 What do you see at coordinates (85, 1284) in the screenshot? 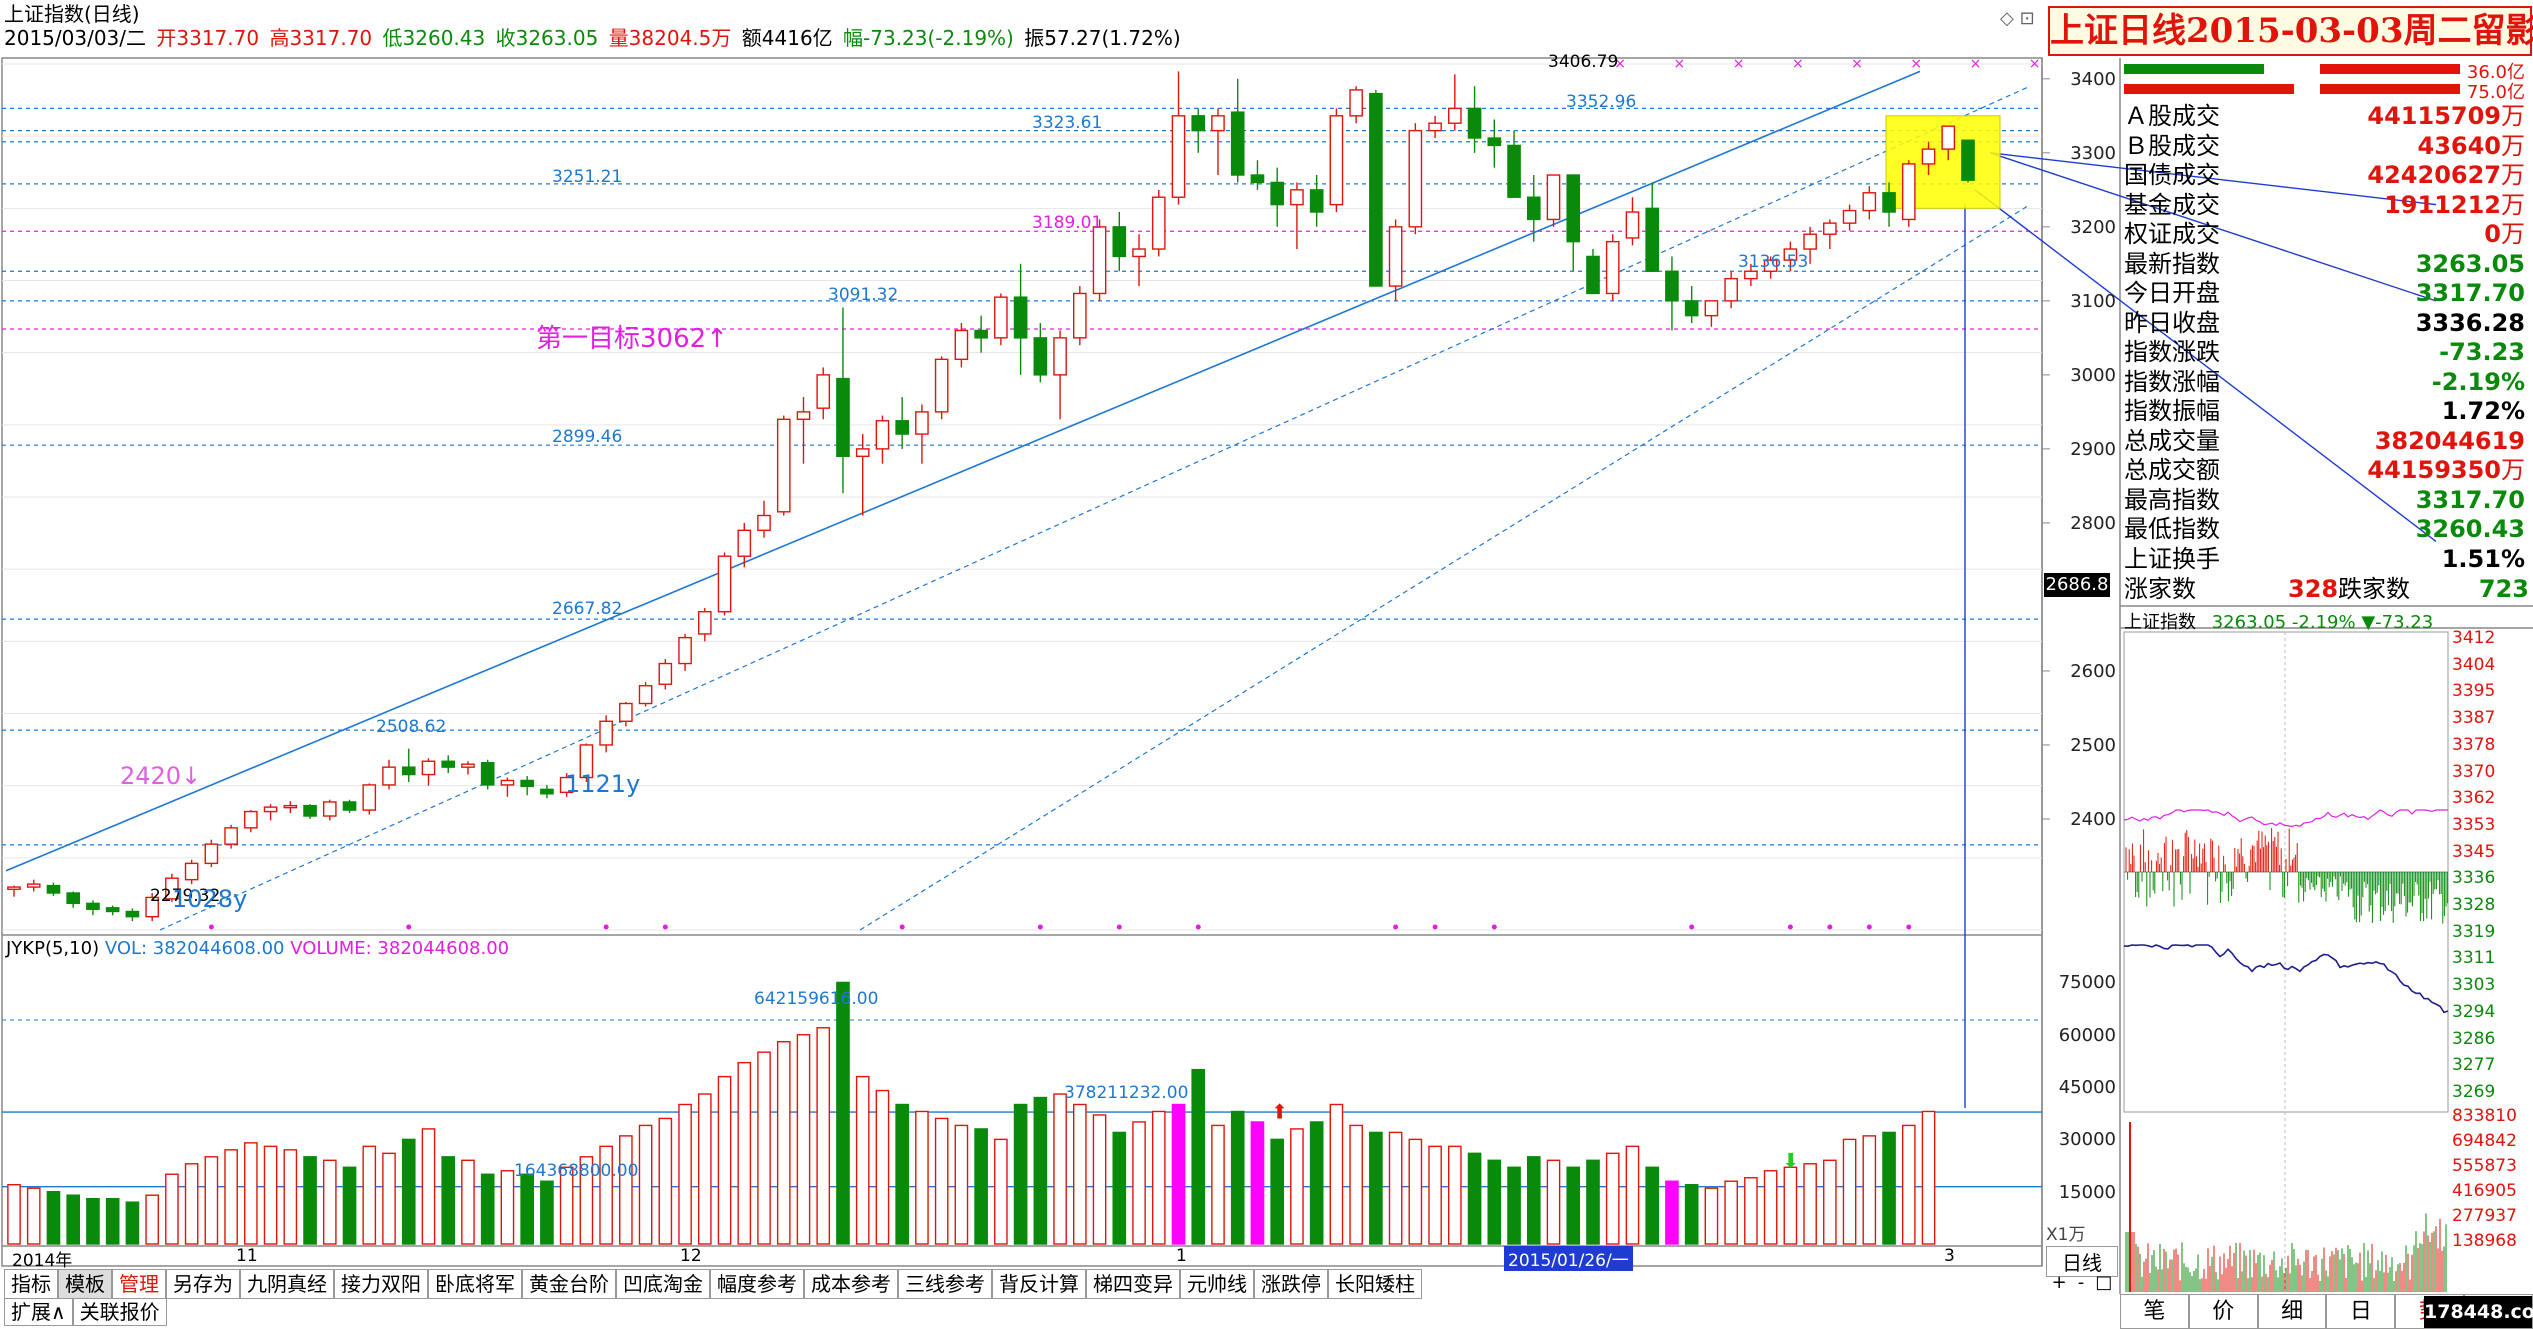
I see `indicator-tab: 模板` at bounding box center [85, 1284].